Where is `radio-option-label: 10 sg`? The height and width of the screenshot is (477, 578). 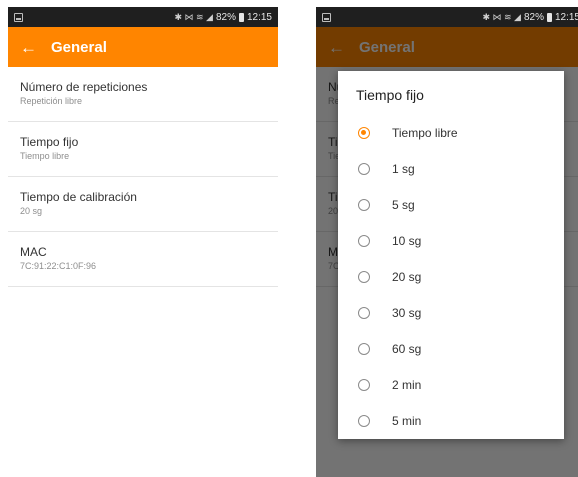 radio-option-label: 10 sg is located at coordinates (407, 241).